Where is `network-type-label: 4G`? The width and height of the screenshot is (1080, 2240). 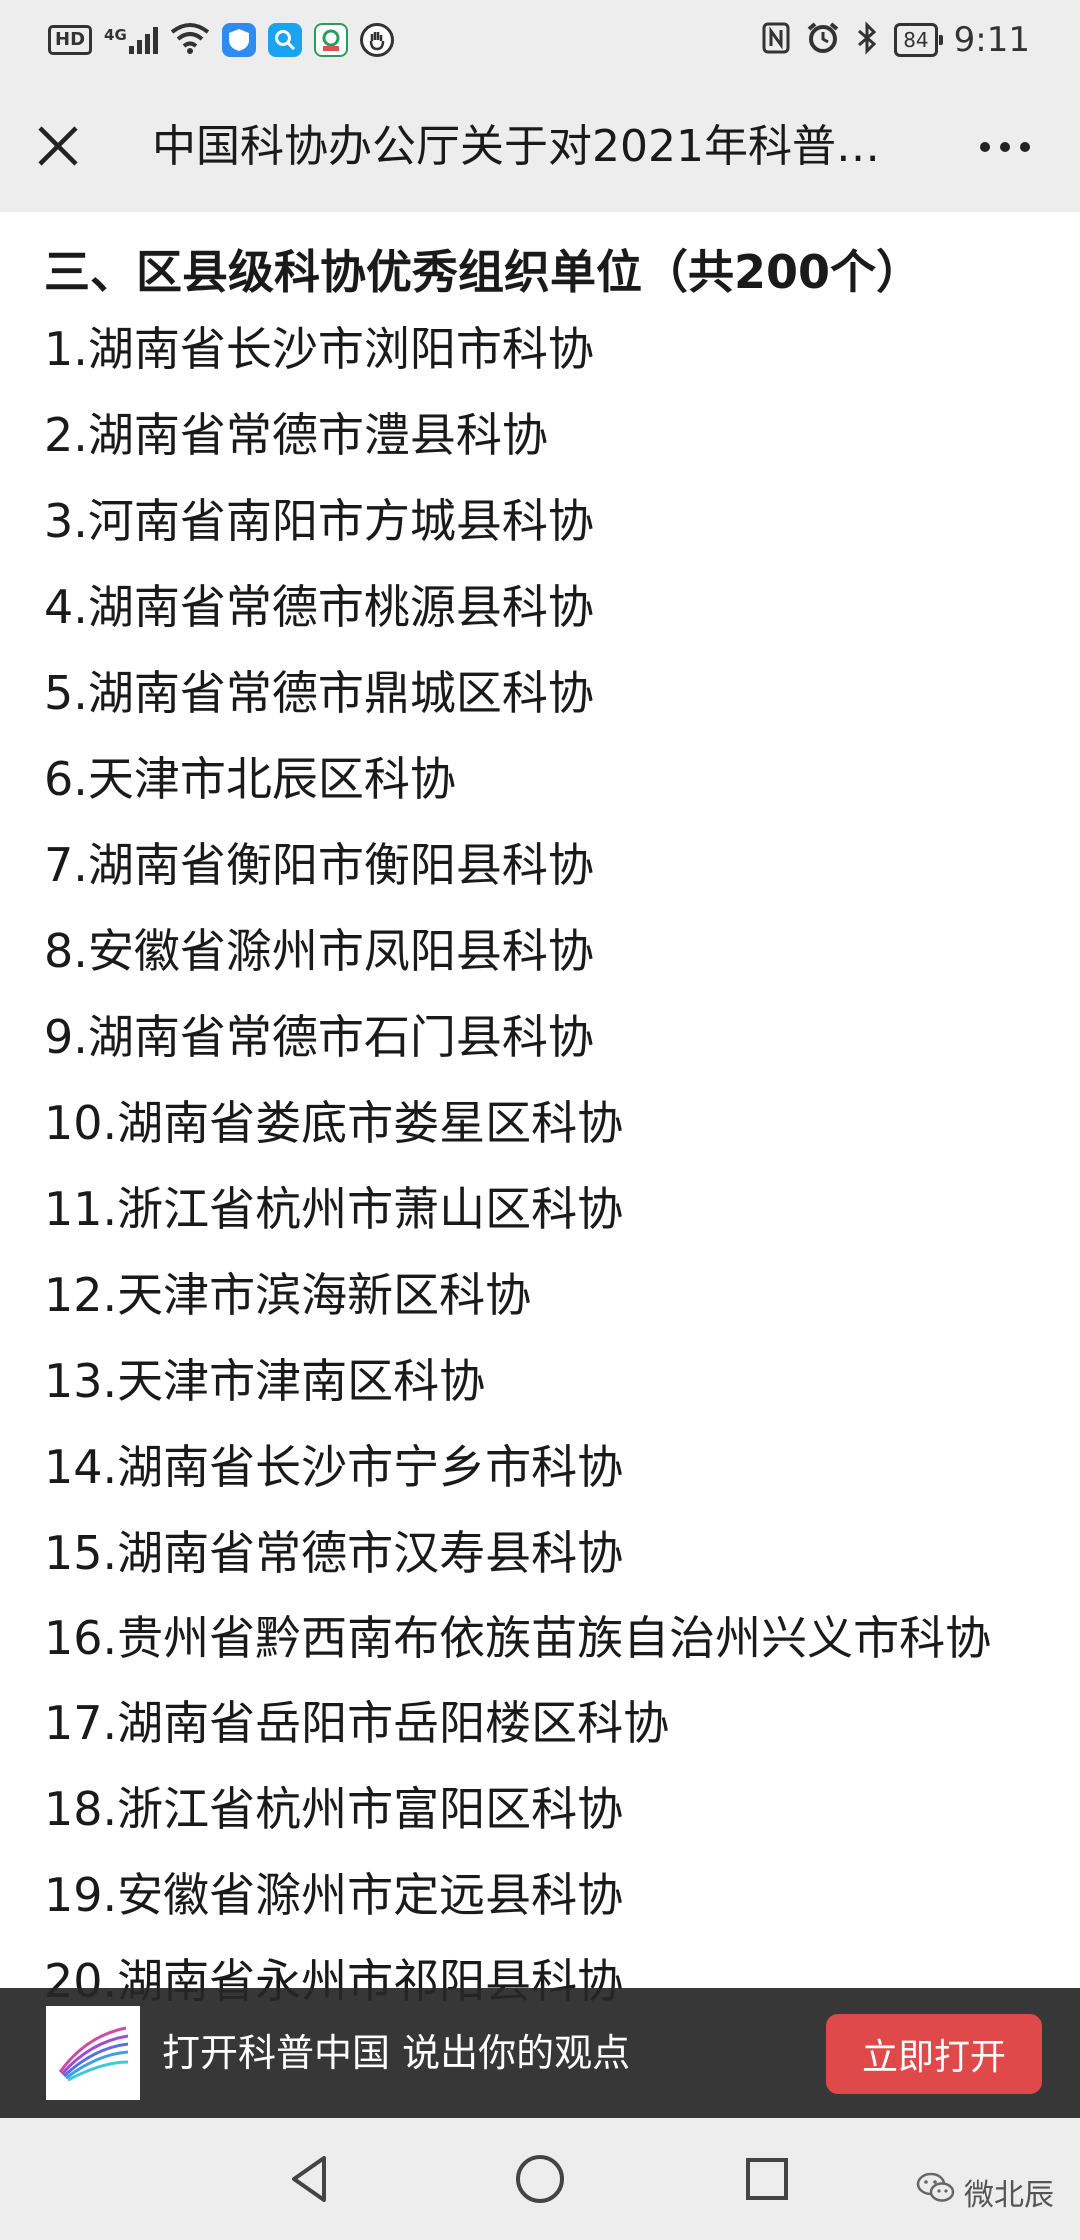
network-type-label: 4G is located at coordinates (115, 35).